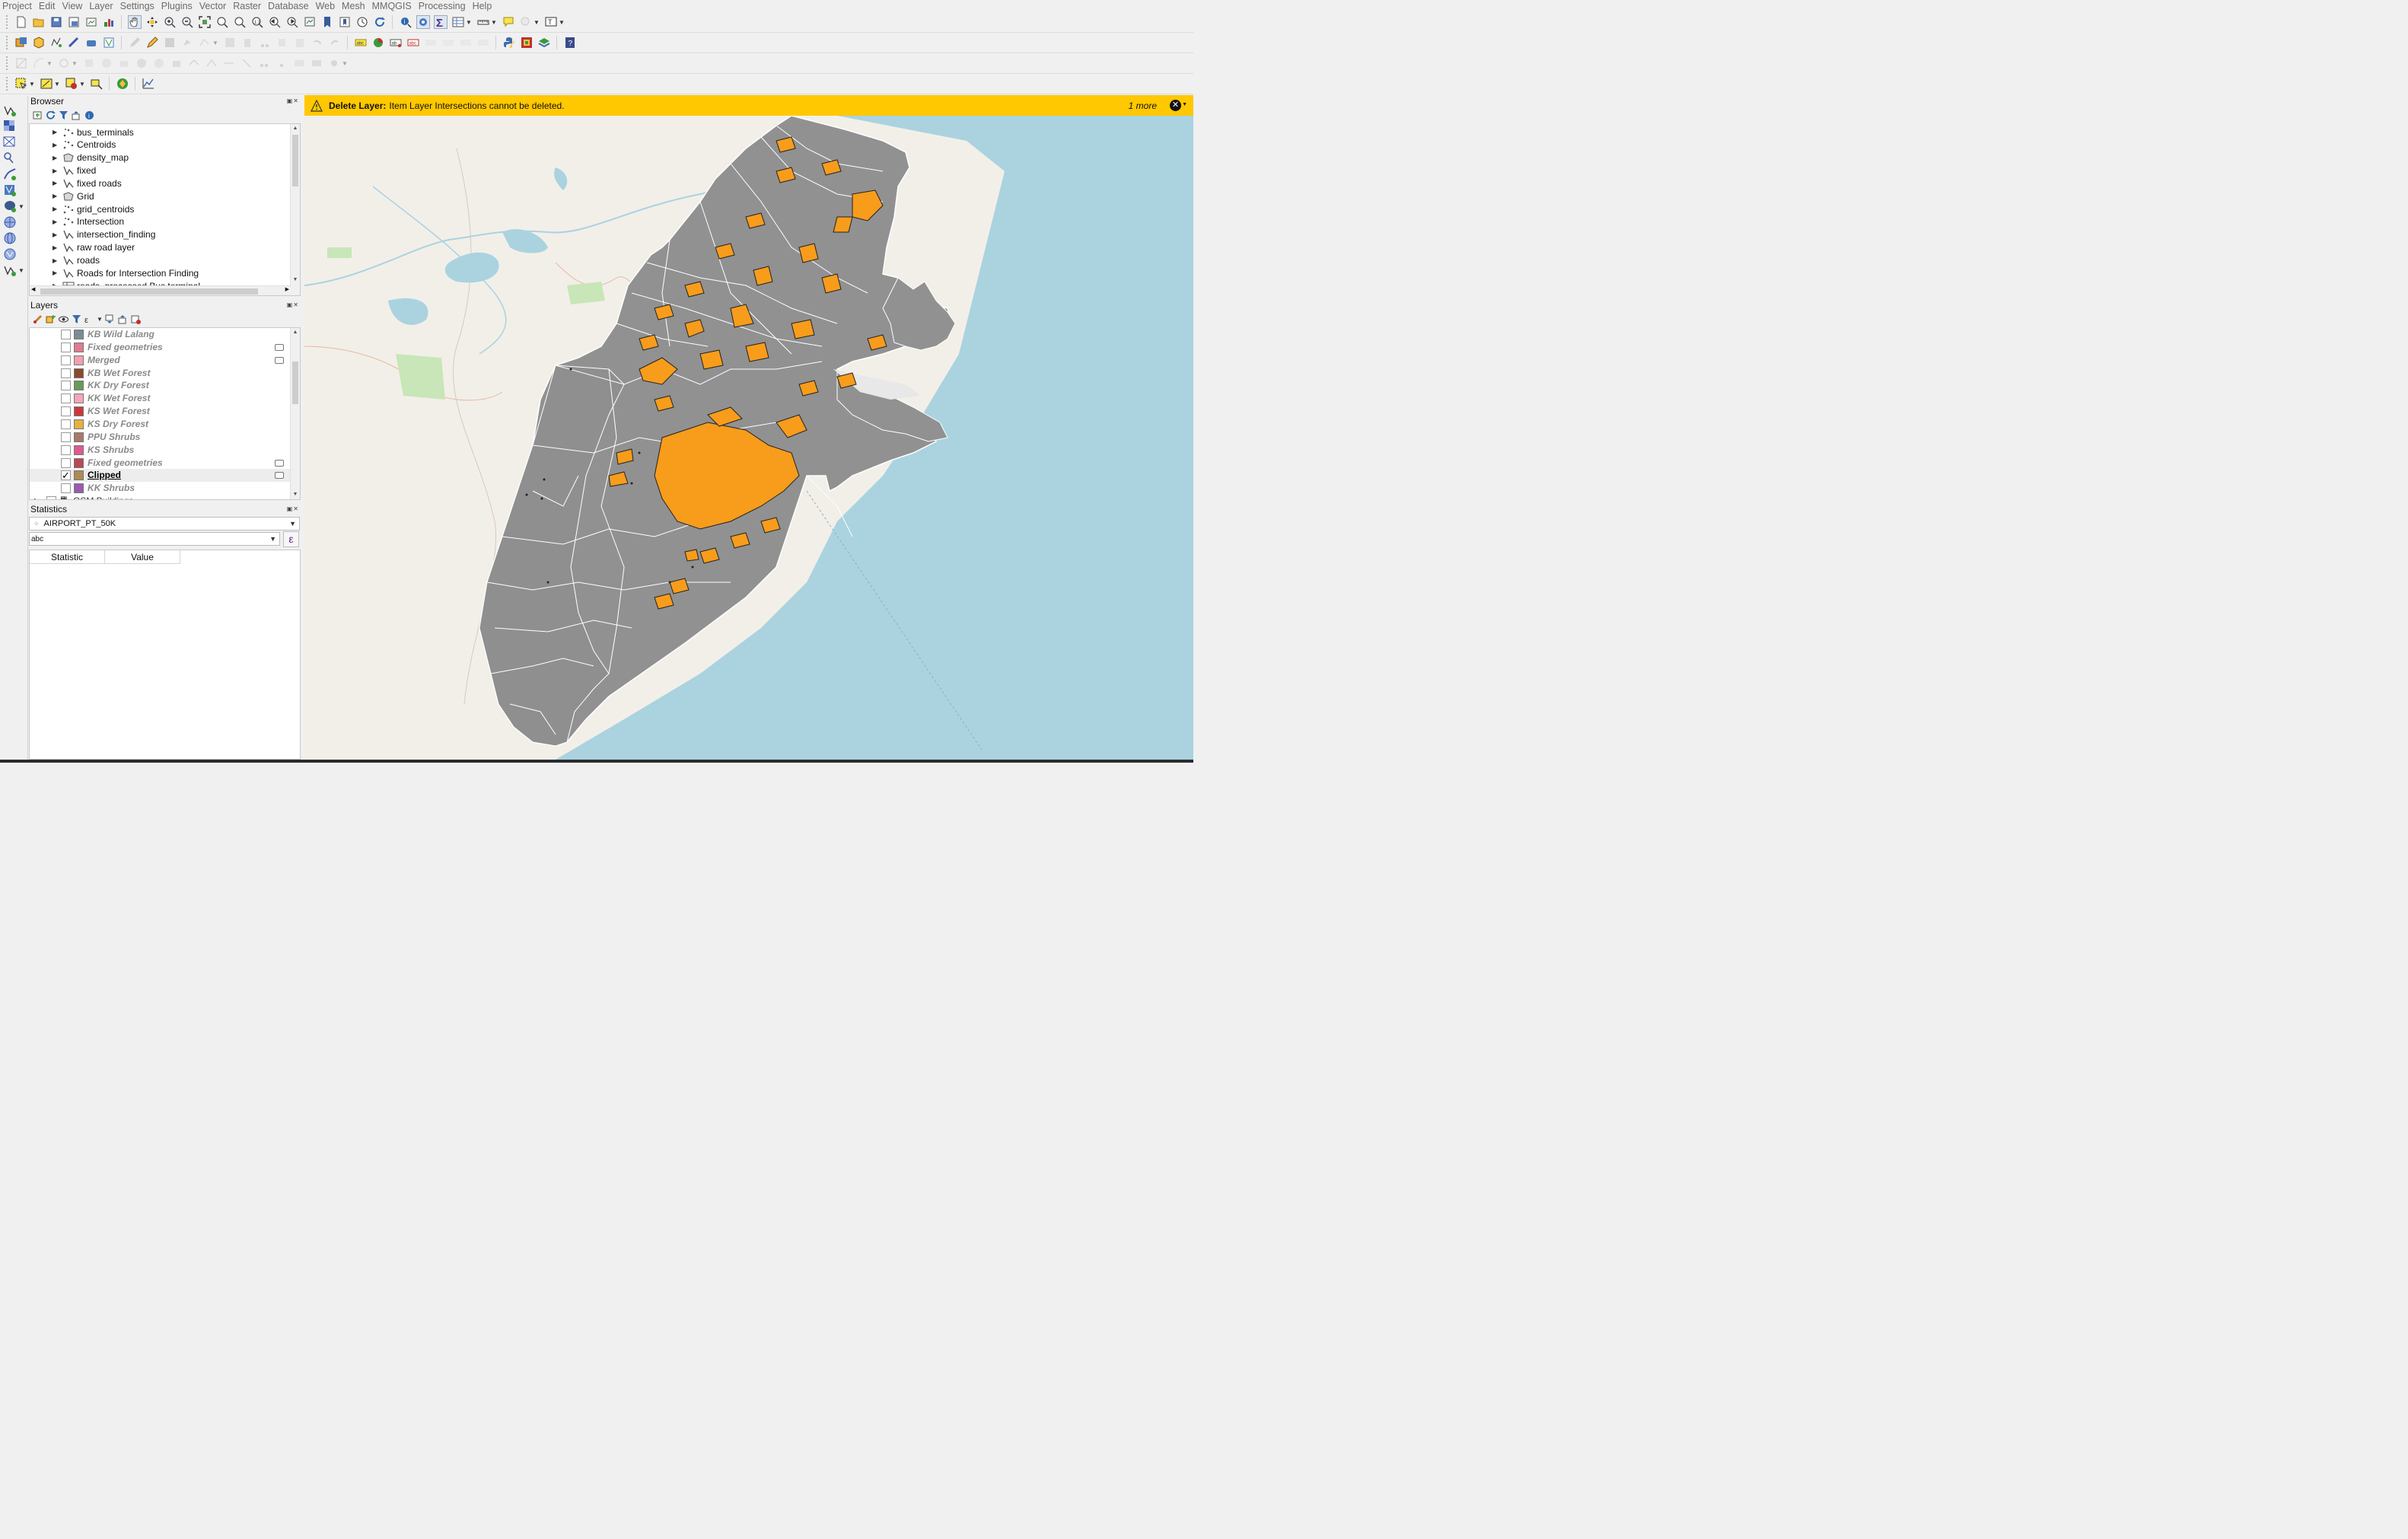  Describe the element at coordinates (562, 23) in the screenshot. I see `annotation-dropdown: ▼` at that location.